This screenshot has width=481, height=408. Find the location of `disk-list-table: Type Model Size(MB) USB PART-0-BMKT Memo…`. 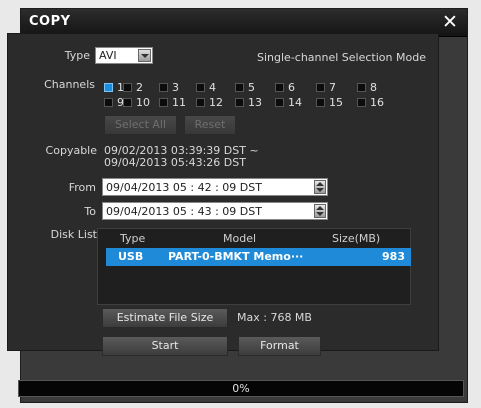

disk-list-table: Type Model Size(MB) USB PART-0-BMKT Memo… is located at coordinates (254, 266).